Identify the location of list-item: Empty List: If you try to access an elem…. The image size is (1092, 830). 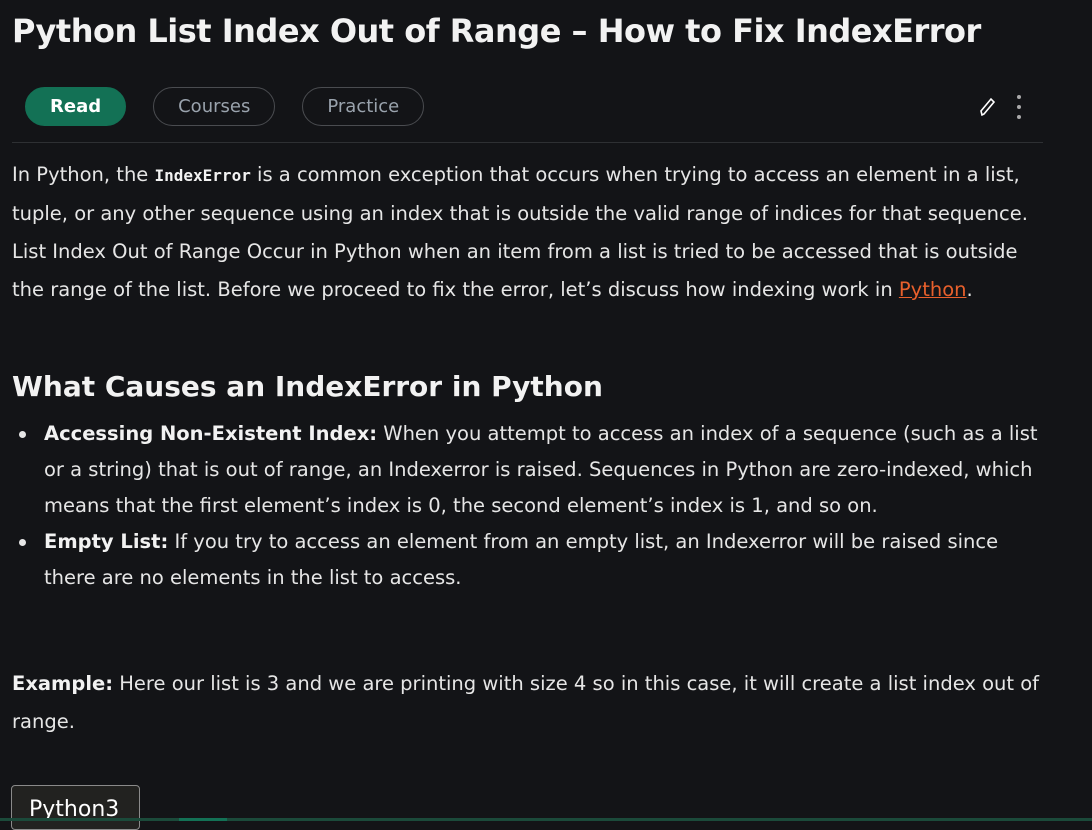
(531, 560).